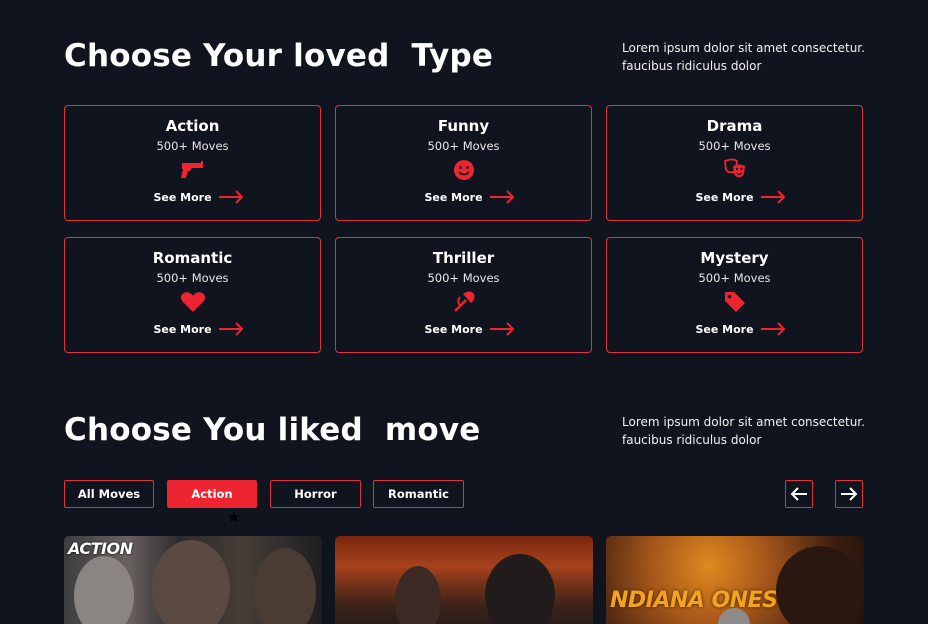  Describe the element at coordinates (315, 494) in the screenshot. I see `filter-horror: Horror` at that location.